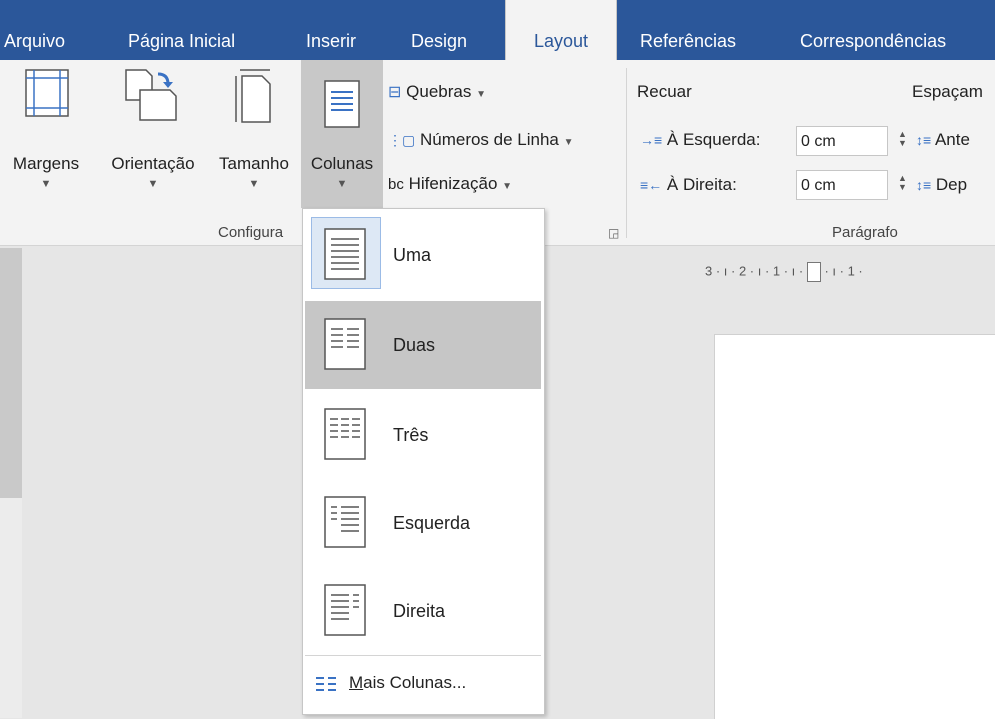  I want to click on quebras-label: Quebras, so click(439, 91).